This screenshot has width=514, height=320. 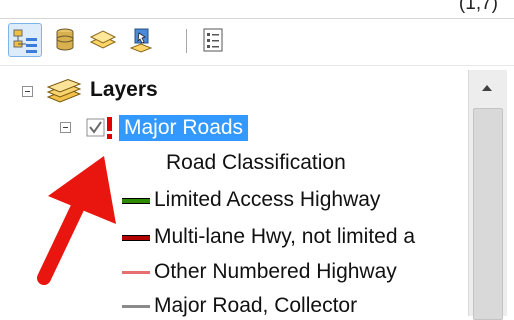 I want to click on list-by-source-button, so click(x=65, y=40).